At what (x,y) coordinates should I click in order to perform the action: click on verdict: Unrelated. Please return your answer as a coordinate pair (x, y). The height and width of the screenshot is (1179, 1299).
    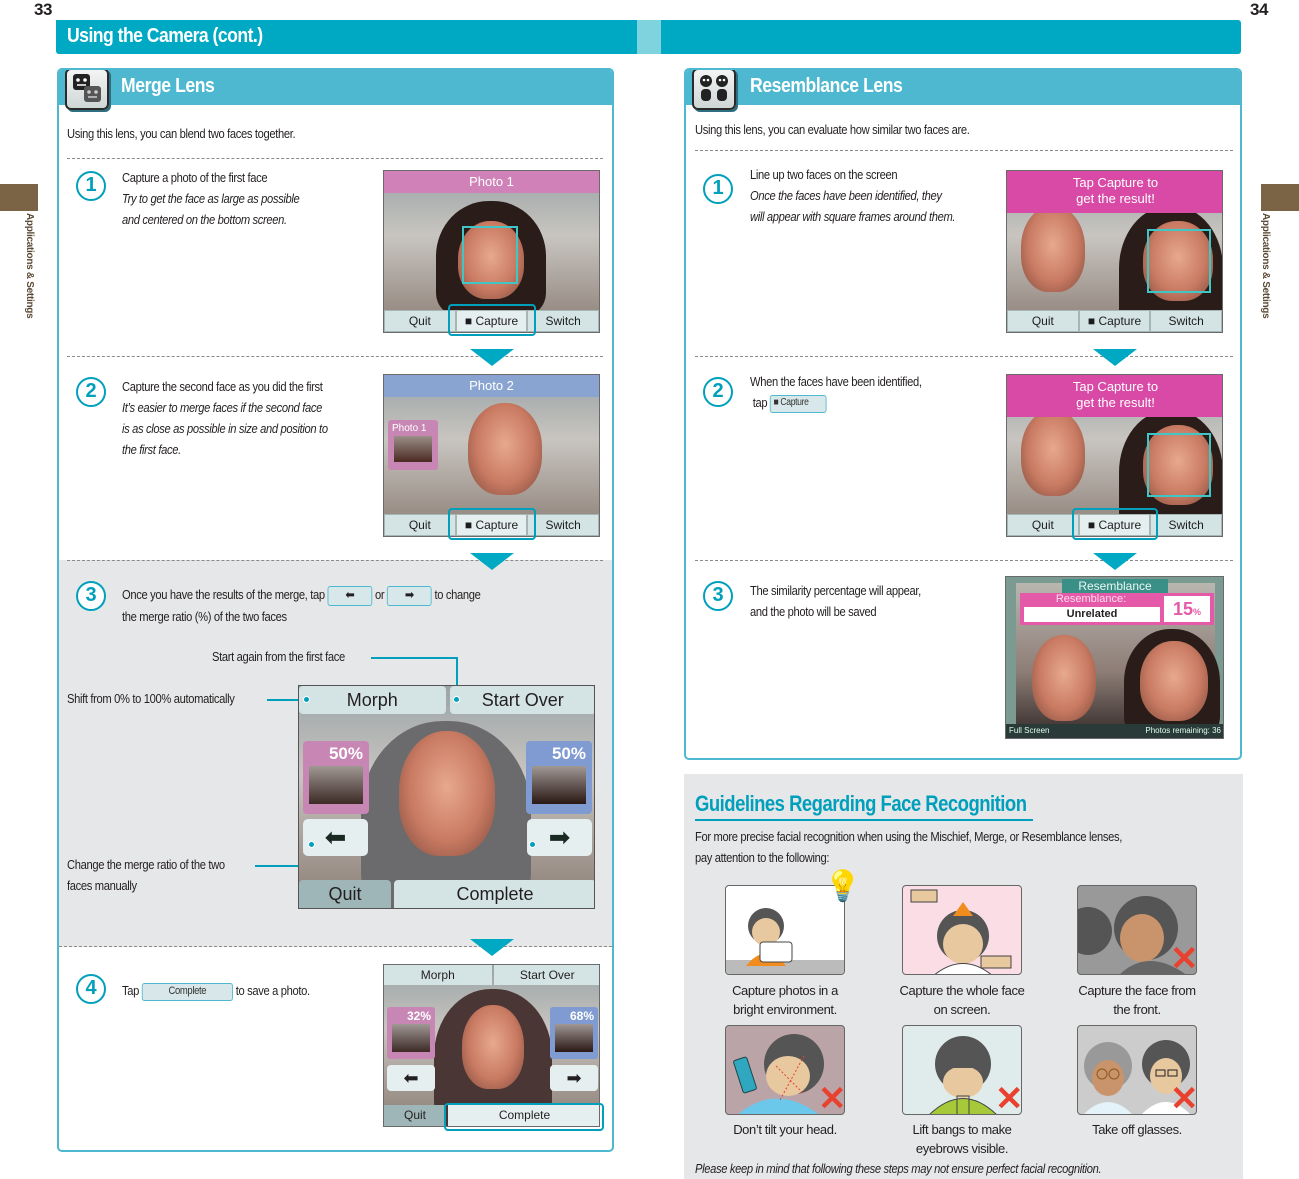
    Looking at the image, I should click on (1092, 614).